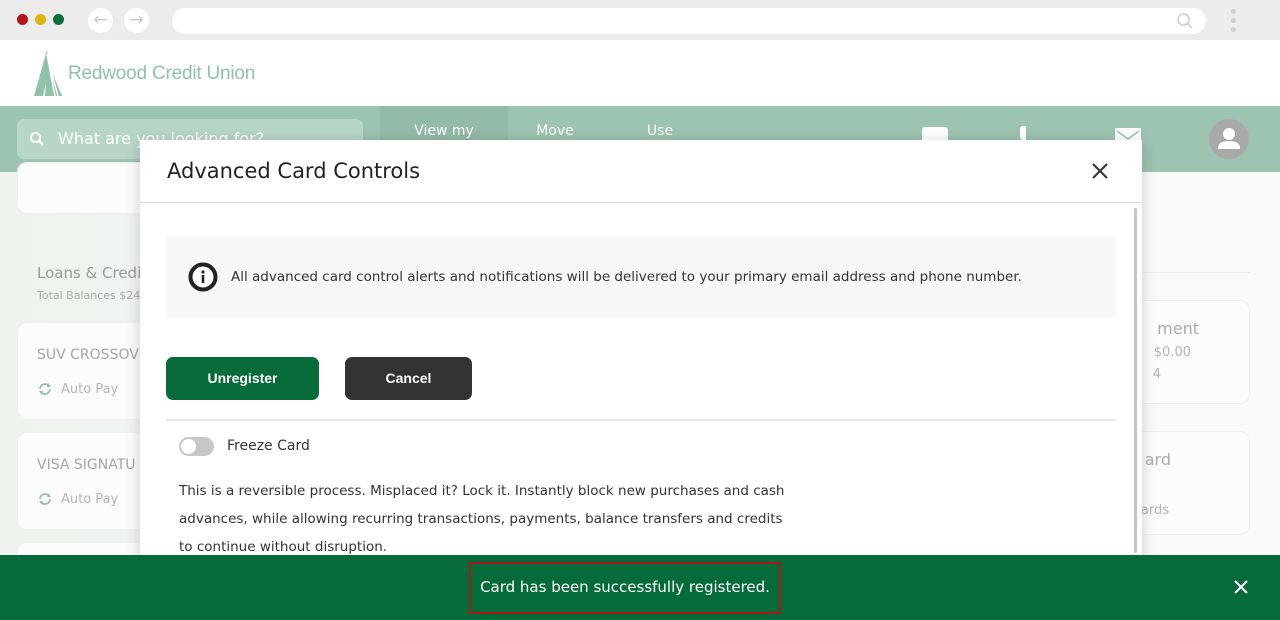 Image resolution: width=1280 pixels, height=620 pixels. What do you see at coordinates (268, 446) in the screenshot?
I see `freeze-card-label: Freeze Card` at bounding box center [268, 446].